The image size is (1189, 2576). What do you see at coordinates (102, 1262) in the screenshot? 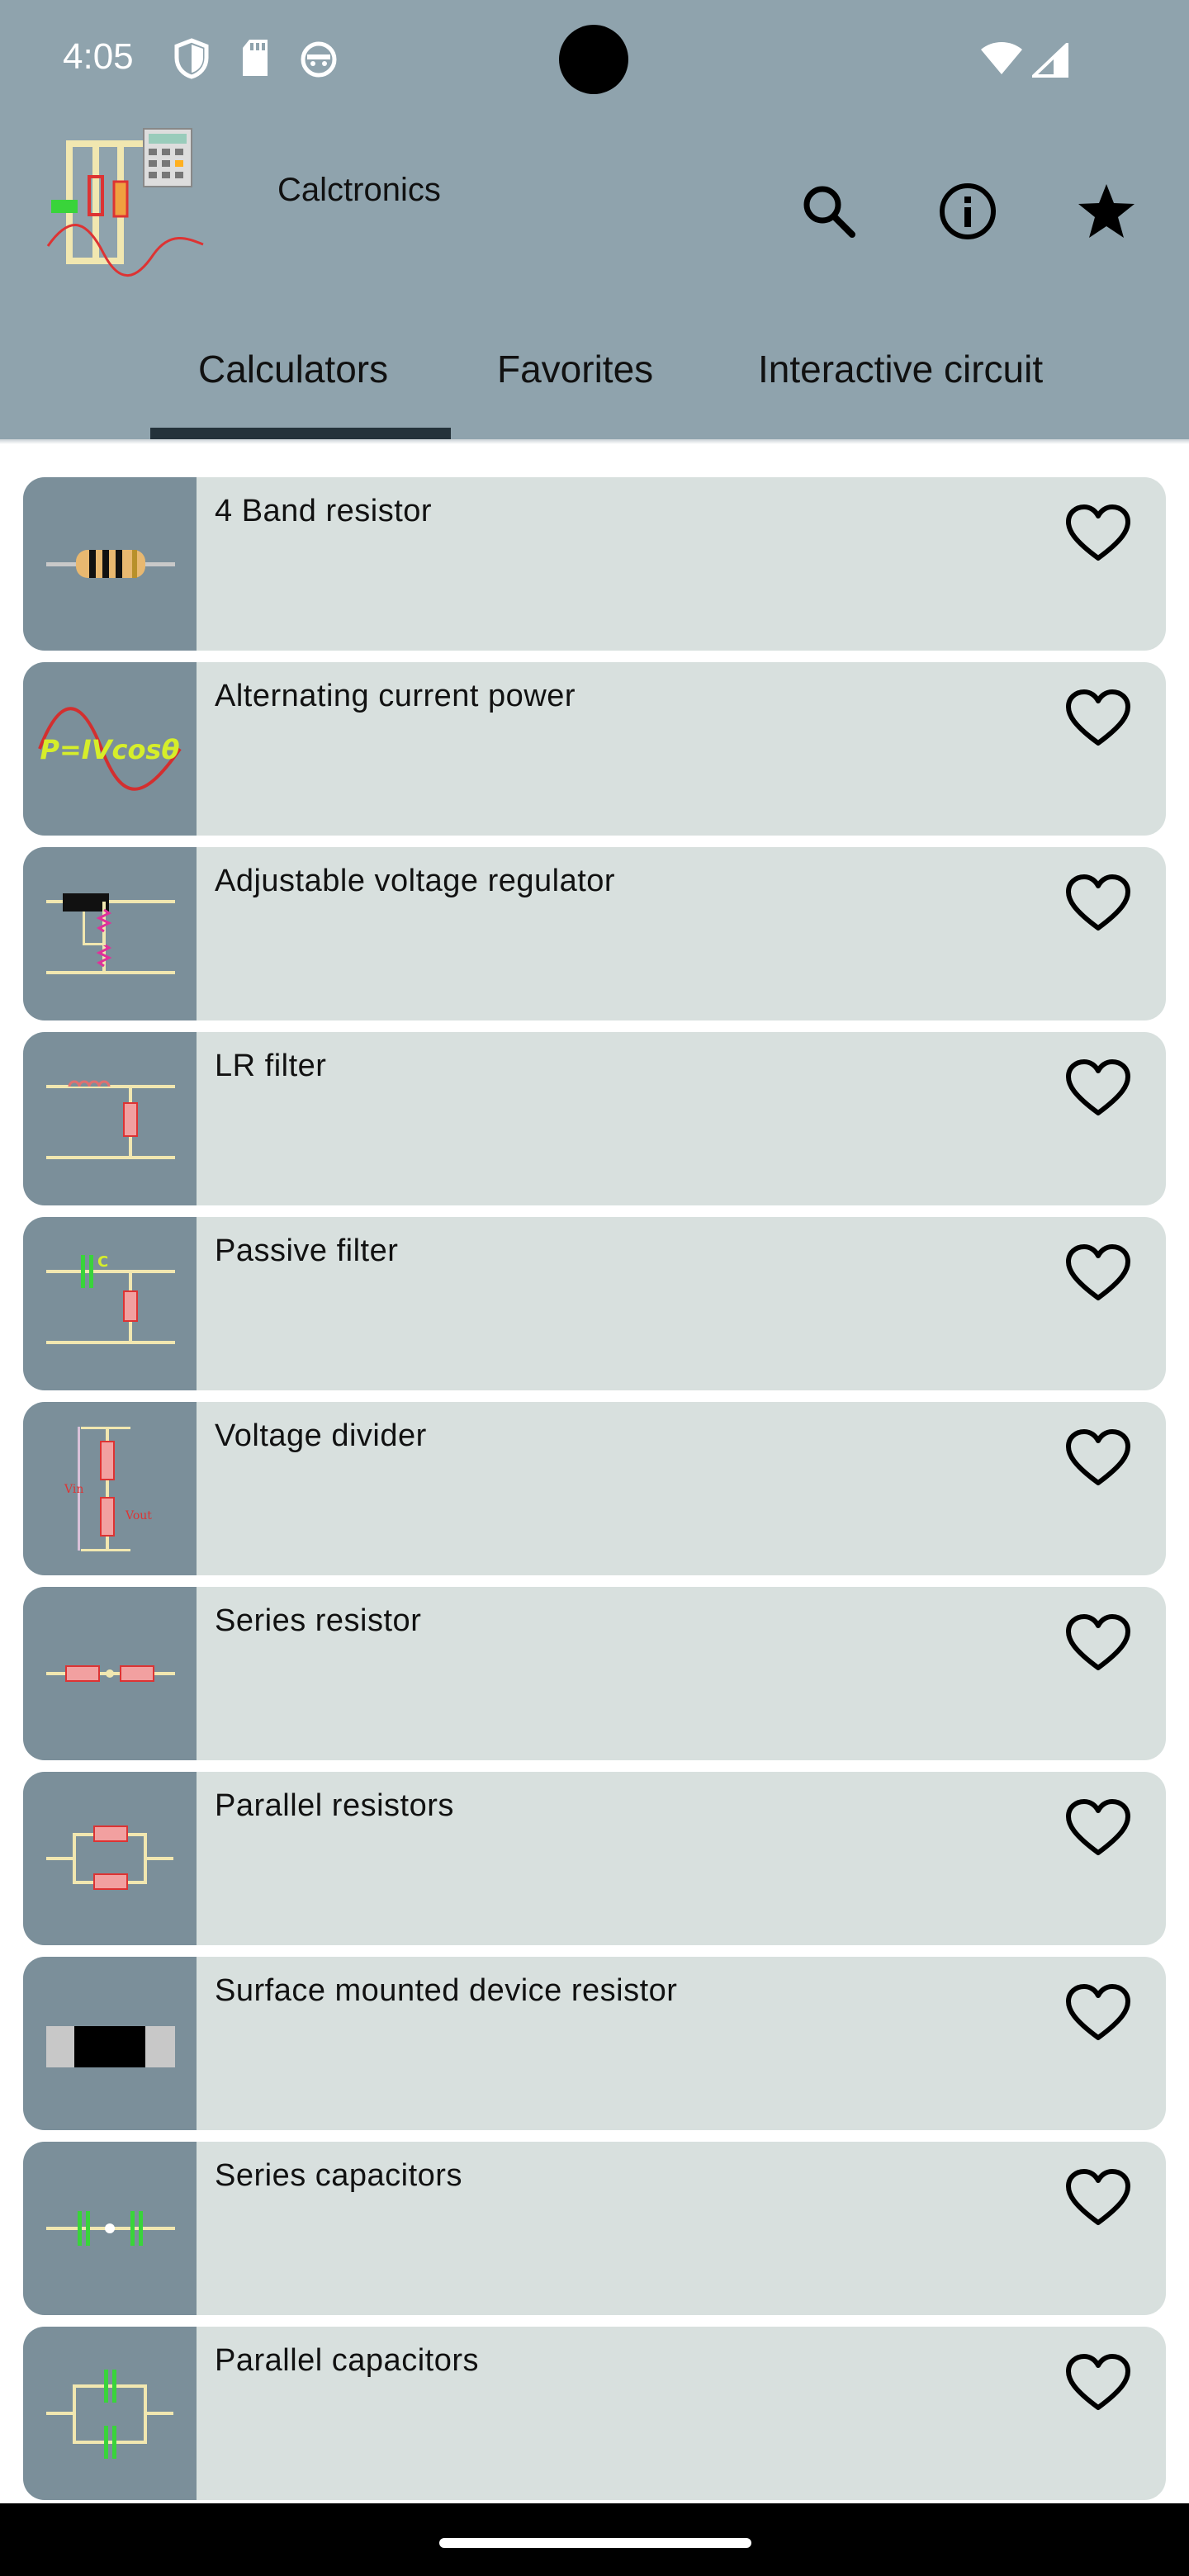
I see `capacitor-letter: C` at bounding box center [102, 1262].